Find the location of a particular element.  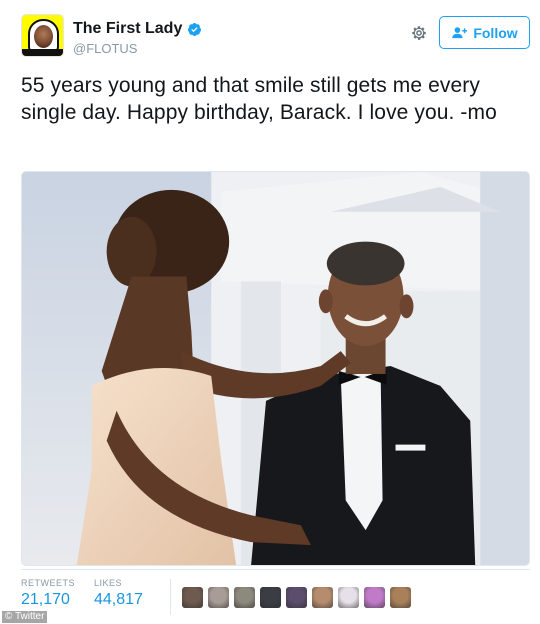

twitter-watermark: © Twitter is located at coordinates (25, 617).